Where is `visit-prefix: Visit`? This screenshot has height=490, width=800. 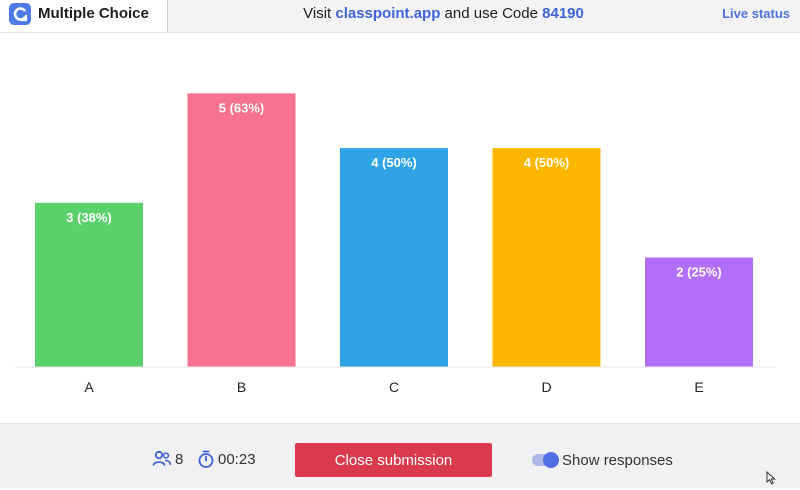 visit-prefix: Visit is located at coordinates (319, 13).